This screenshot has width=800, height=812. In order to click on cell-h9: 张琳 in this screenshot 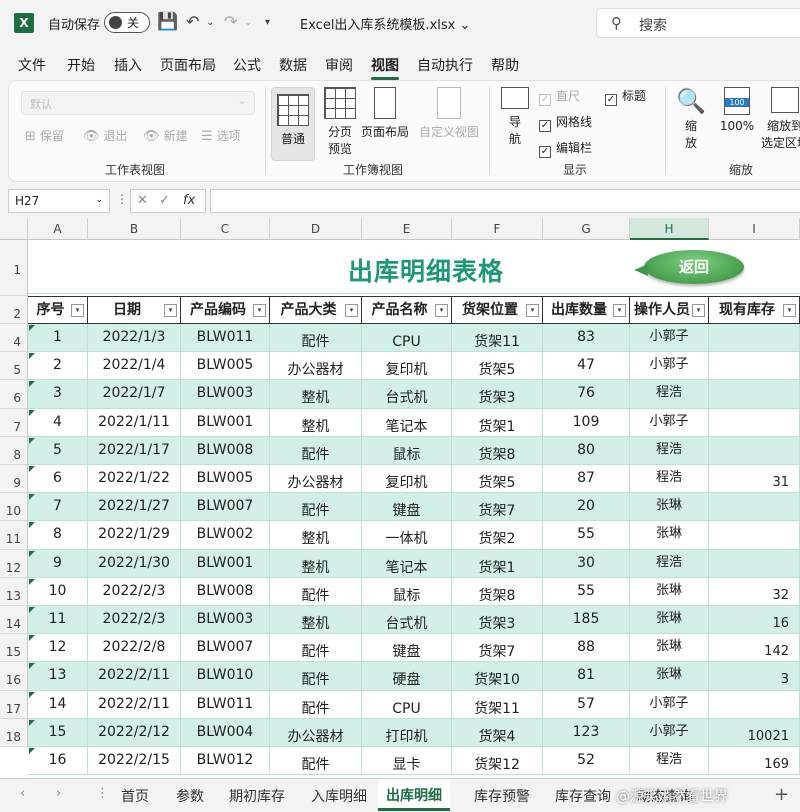, I will do `click(669, 507)`.